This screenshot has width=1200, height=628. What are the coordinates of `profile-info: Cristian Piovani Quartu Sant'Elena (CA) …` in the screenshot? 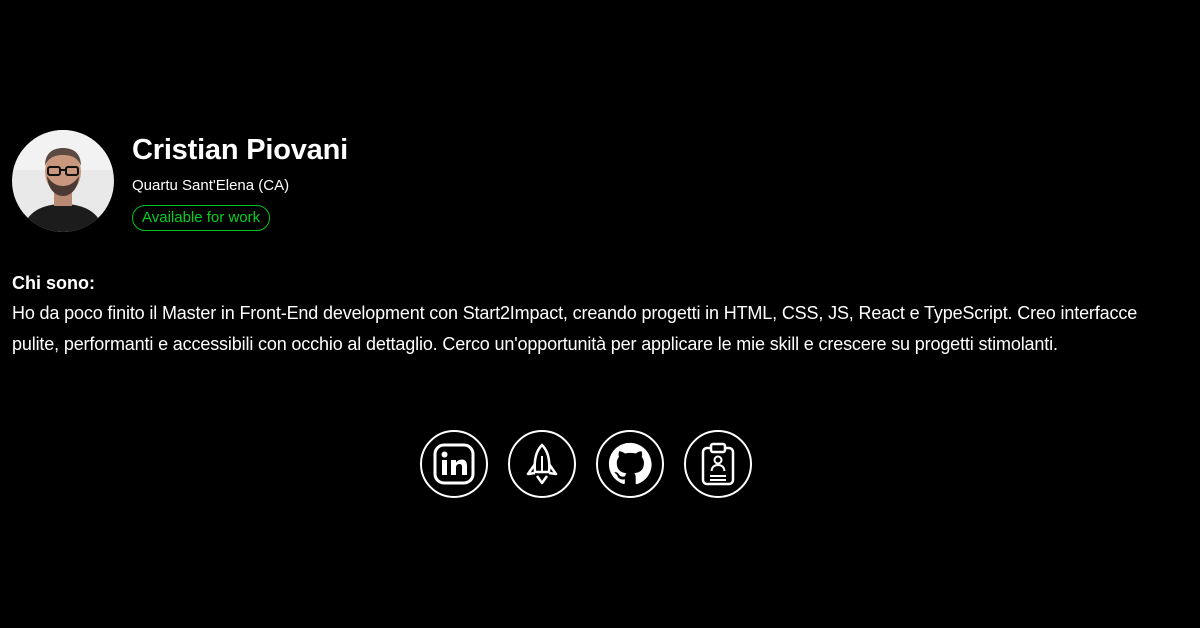 It's located at (240, 180).